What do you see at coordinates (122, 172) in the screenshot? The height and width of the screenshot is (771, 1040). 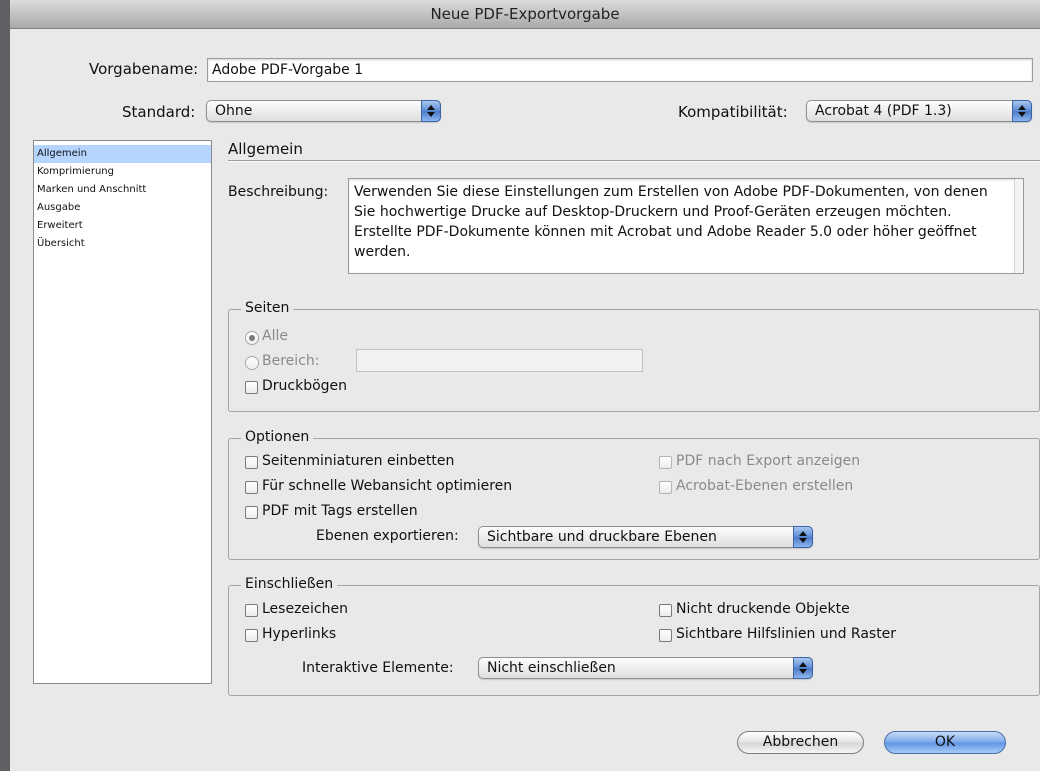 I see `sidebar-item-komprimierung: Komprimierung` at bounding box center [122, 172].